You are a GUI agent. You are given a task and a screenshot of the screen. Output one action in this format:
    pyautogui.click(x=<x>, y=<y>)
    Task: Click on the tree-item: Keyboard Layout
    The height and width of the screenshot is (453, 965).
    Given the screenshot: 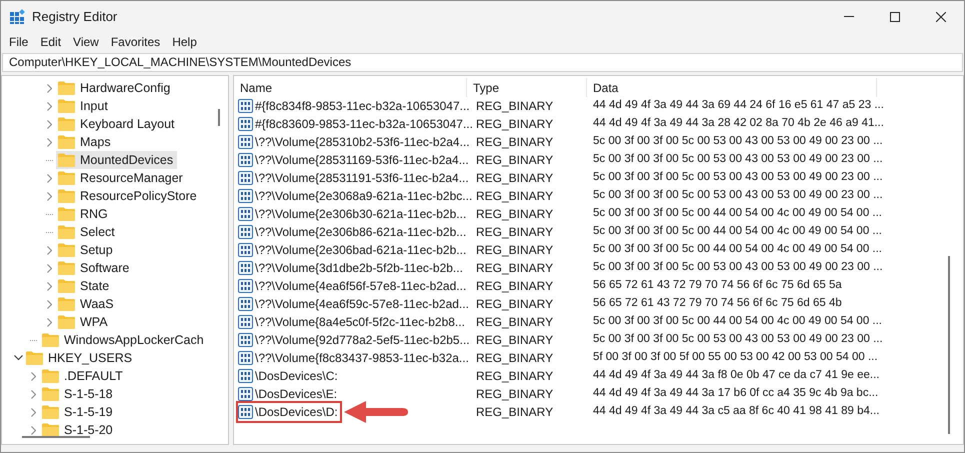 What is the action you would take?
    pyautogui.click(x=117, y=124)
    